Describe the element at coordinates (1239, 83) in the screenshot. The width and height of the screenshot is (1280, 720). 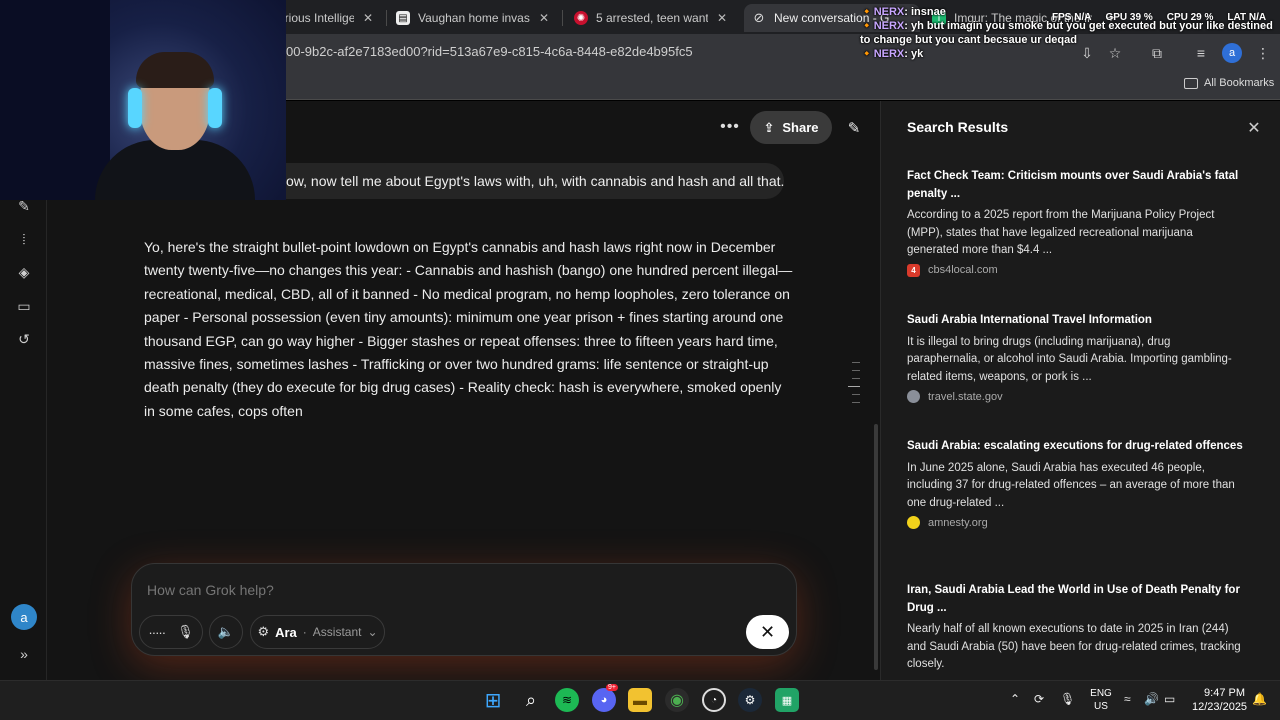
I see `all-bookmarks-label: All Bookmarks` at that location.